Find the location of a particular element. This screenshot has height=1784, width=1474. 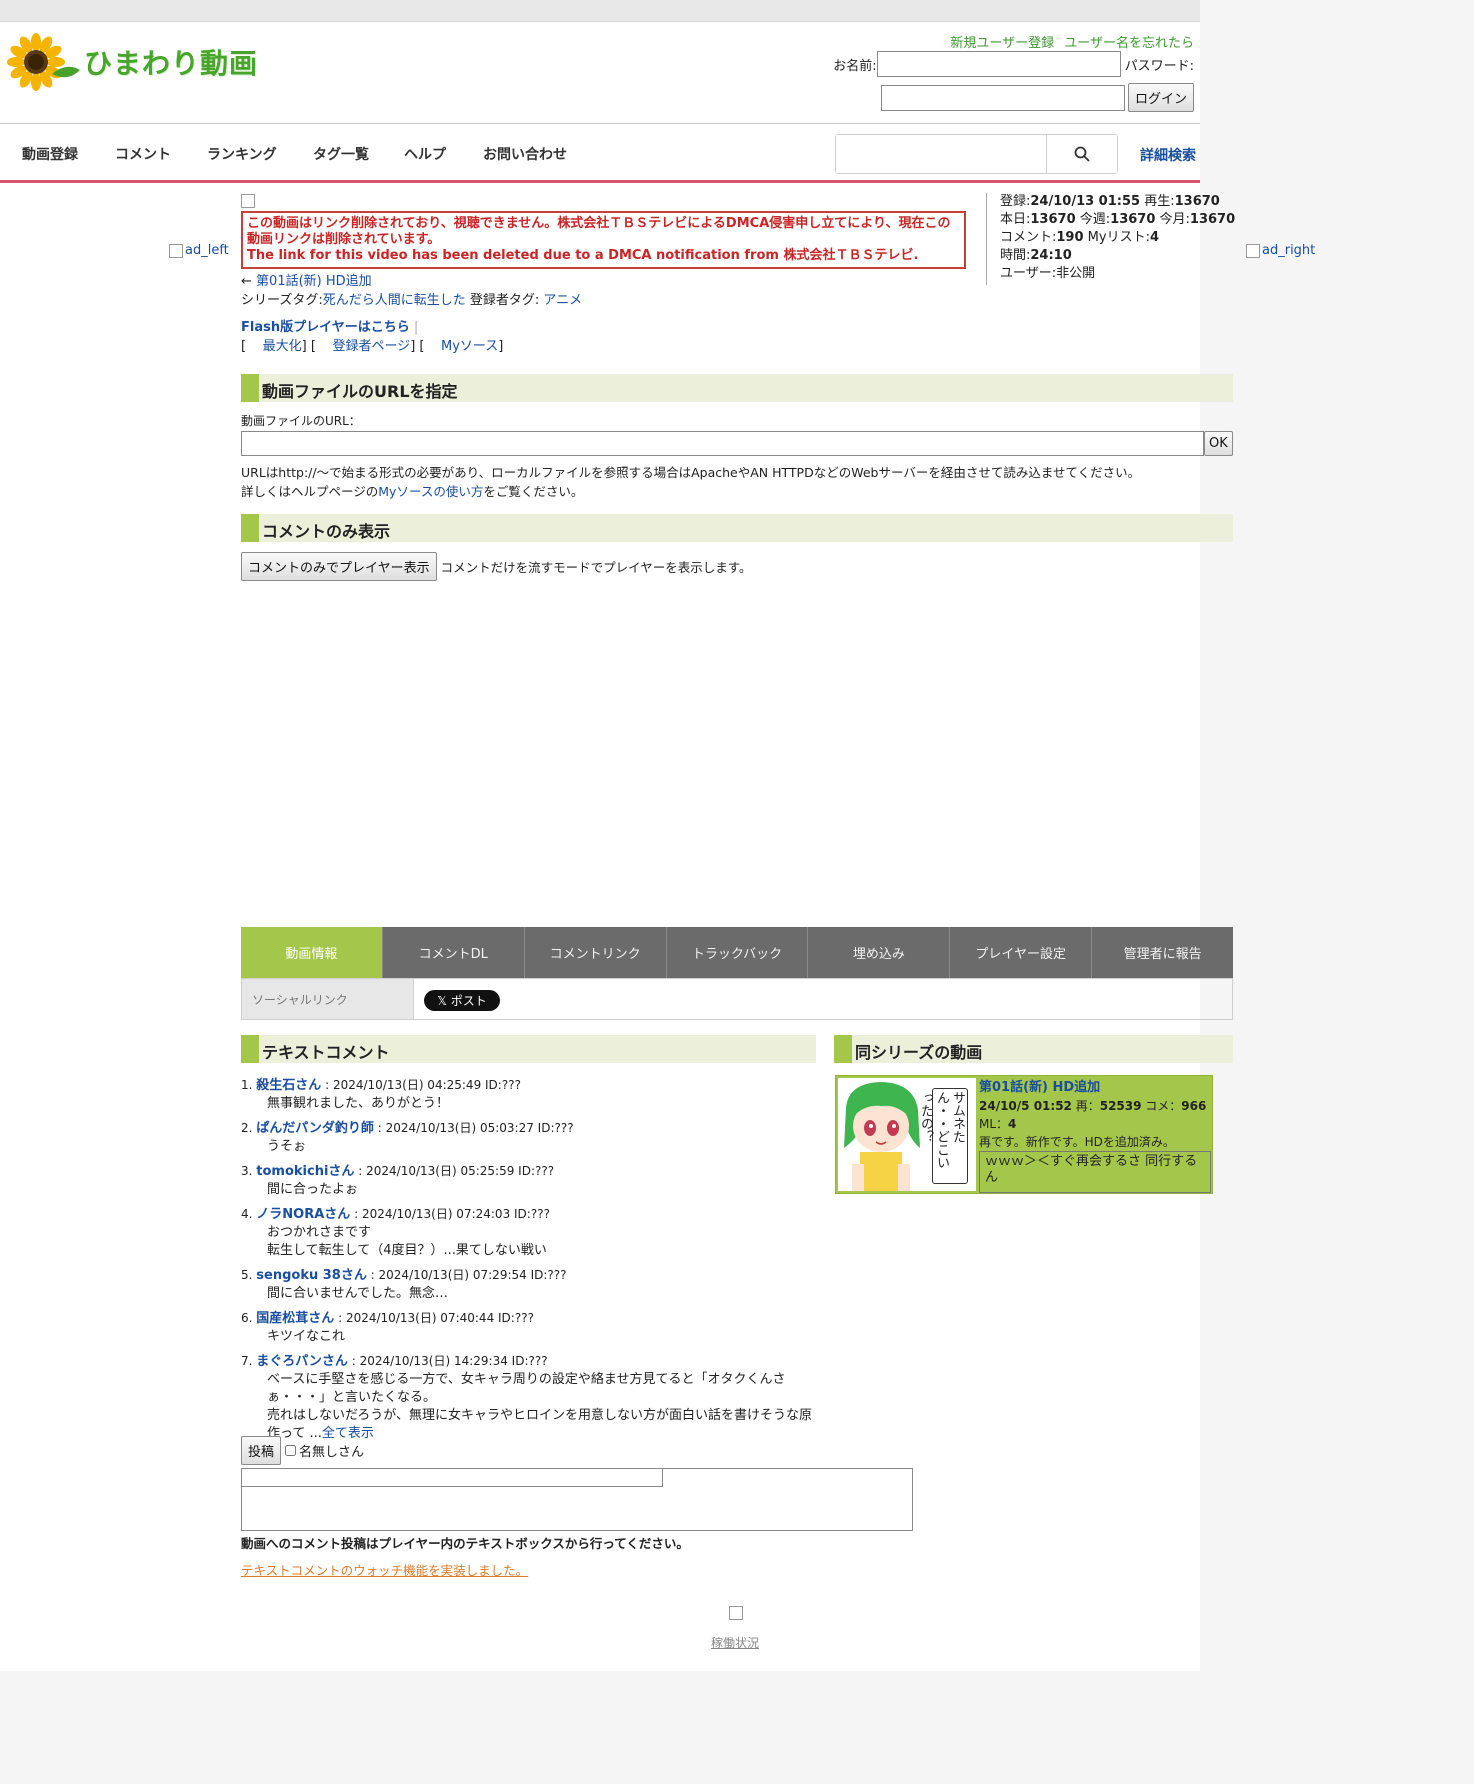

stats-row-registered: 登録:24/10/13 01:55 再生:13670 is located at coordinates (1110, 201).